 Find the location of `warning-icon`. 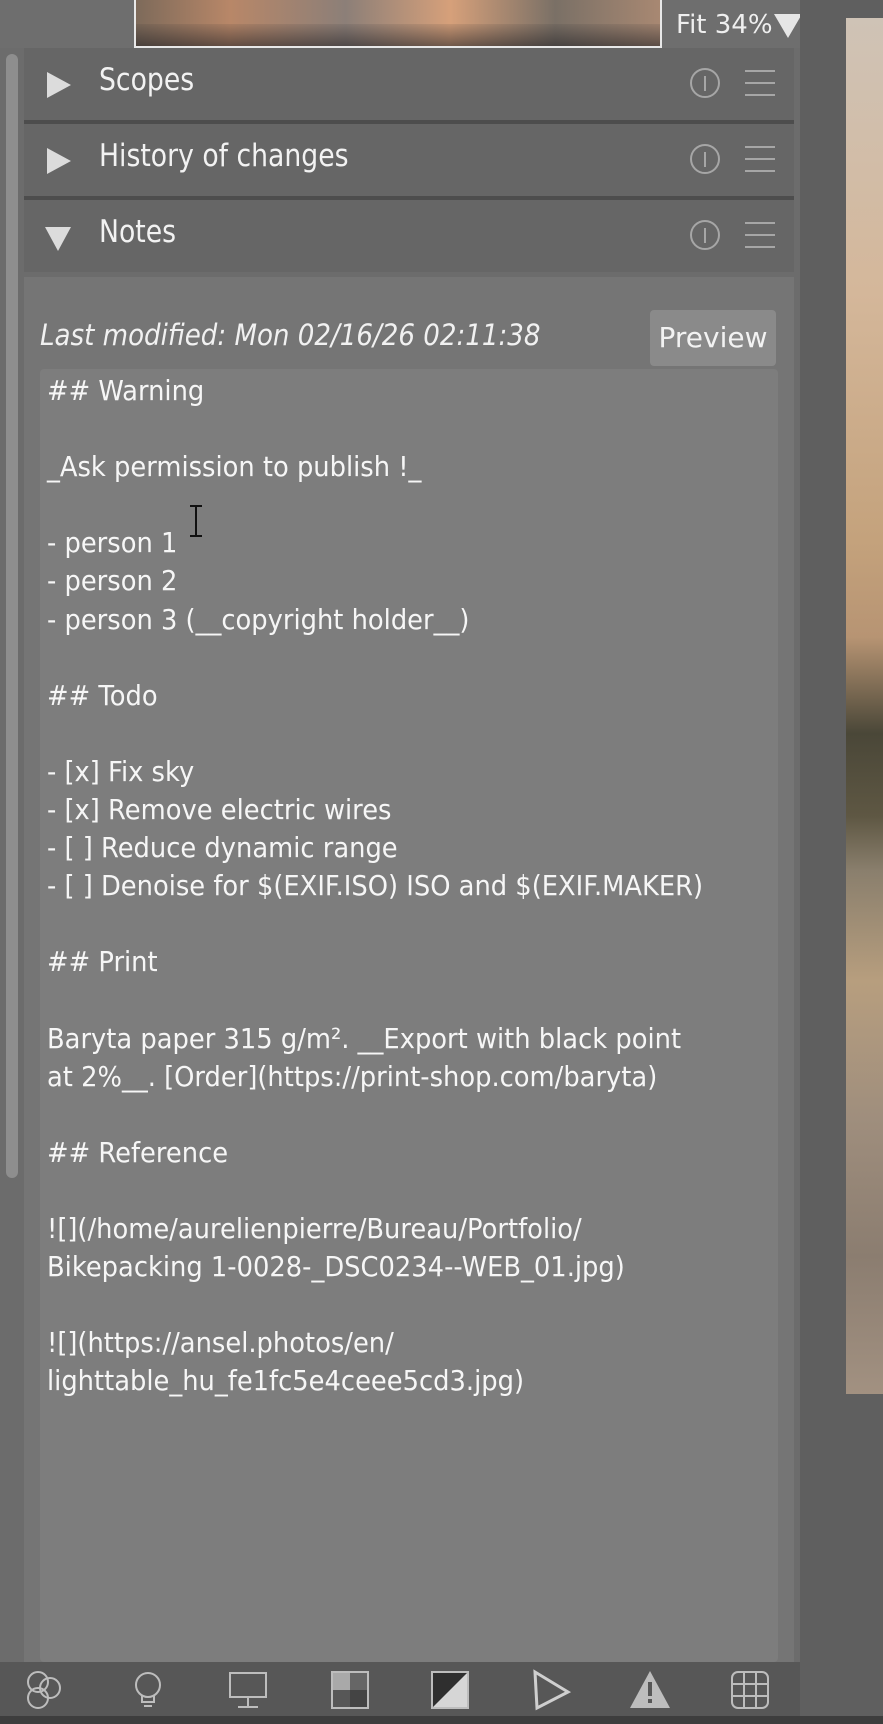

warning-icon is located at coordinates (650, 1690).